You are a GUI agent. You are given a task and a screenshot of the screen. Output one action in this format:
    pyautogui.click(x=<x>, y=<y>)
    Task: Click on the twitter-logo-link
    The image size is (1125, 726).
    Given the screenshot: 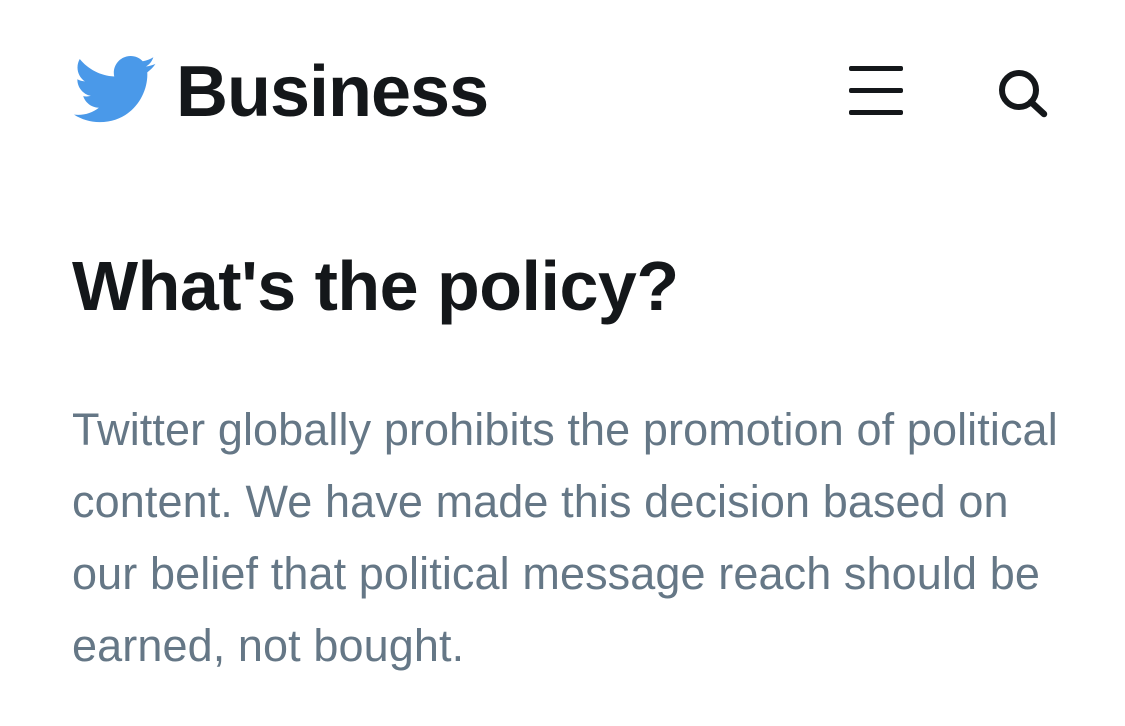 What is the action you would take?
    pyautogui.click(x=115, y=90)
    